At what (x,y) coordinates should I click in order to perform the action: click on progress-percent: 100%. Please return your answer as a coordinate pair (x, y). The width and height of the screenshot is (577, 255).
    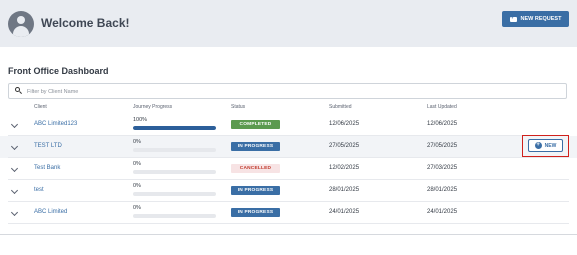
    Looking at the image, I should click on (140, 120).